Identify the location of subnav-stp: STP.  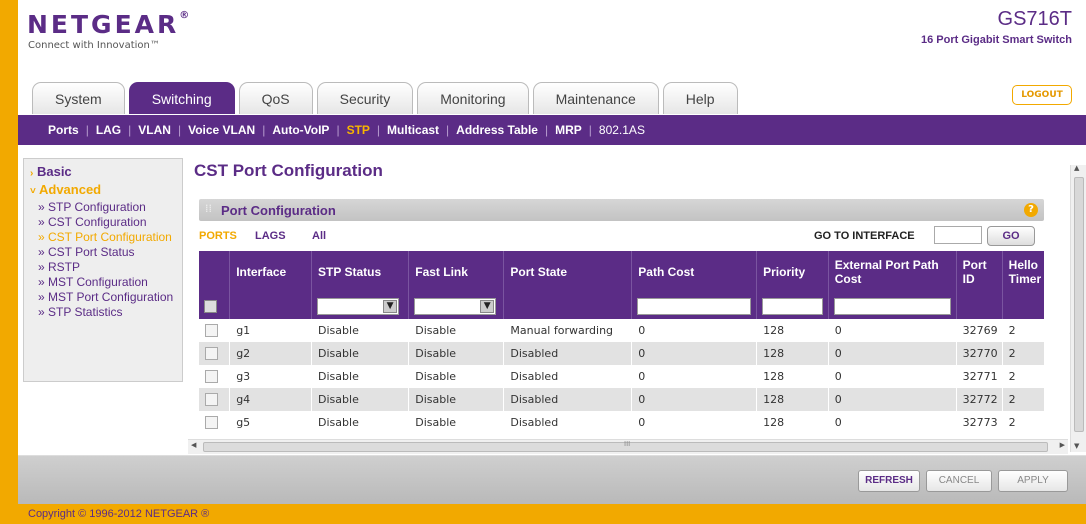
(358, 130).